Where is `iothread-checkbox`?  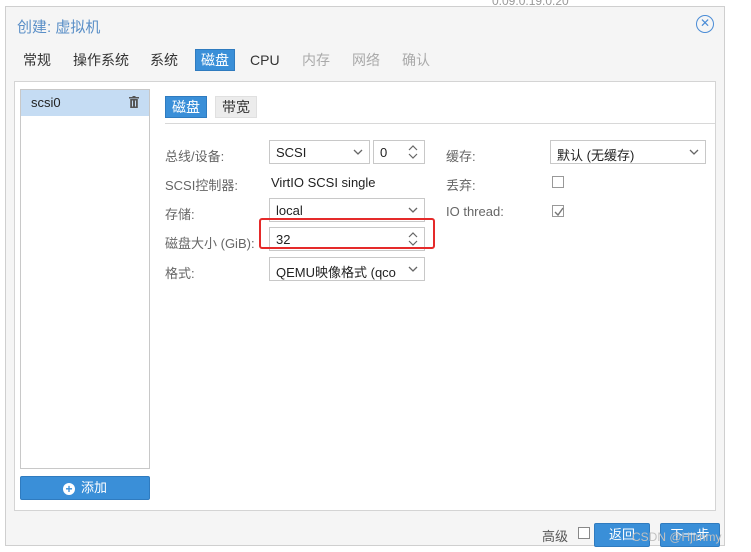 iothread-checkbox is located at coordinates (558, 211).